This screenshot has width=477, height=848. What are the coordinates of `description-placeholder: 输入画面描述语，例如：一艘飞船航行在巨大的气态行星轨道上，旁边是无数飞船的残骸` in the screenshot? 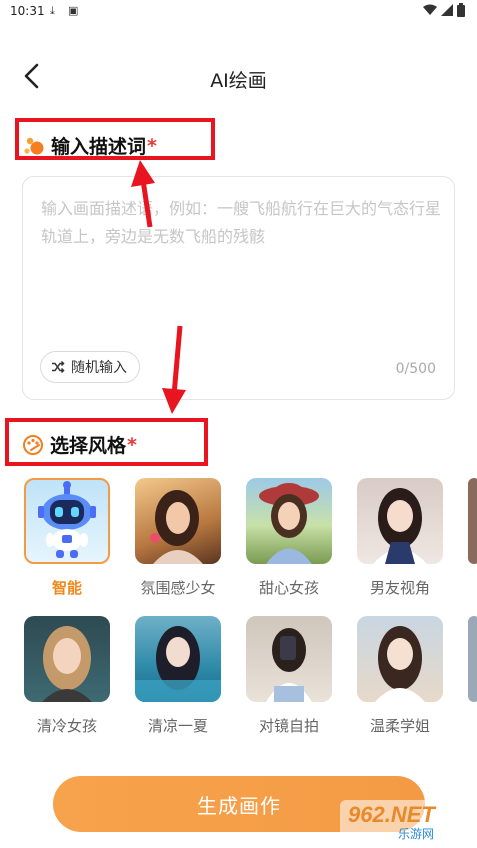 It's located at (241, 222).